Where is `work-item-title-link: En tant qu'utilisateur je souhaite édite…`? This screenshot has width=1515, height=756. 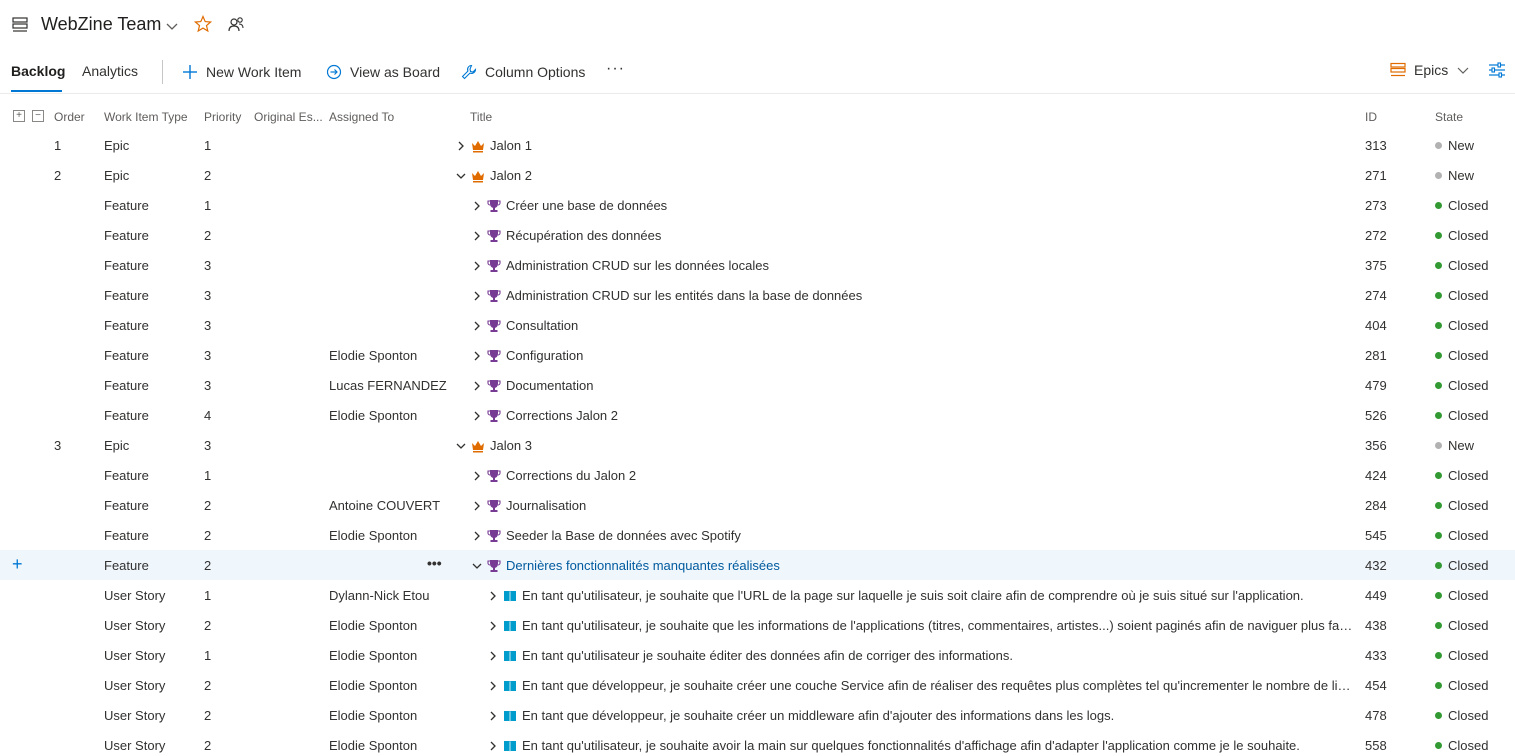
work-item-title-link: En tant qu'utilisateur je souhaite édite… is located at coordinates (767, 655).